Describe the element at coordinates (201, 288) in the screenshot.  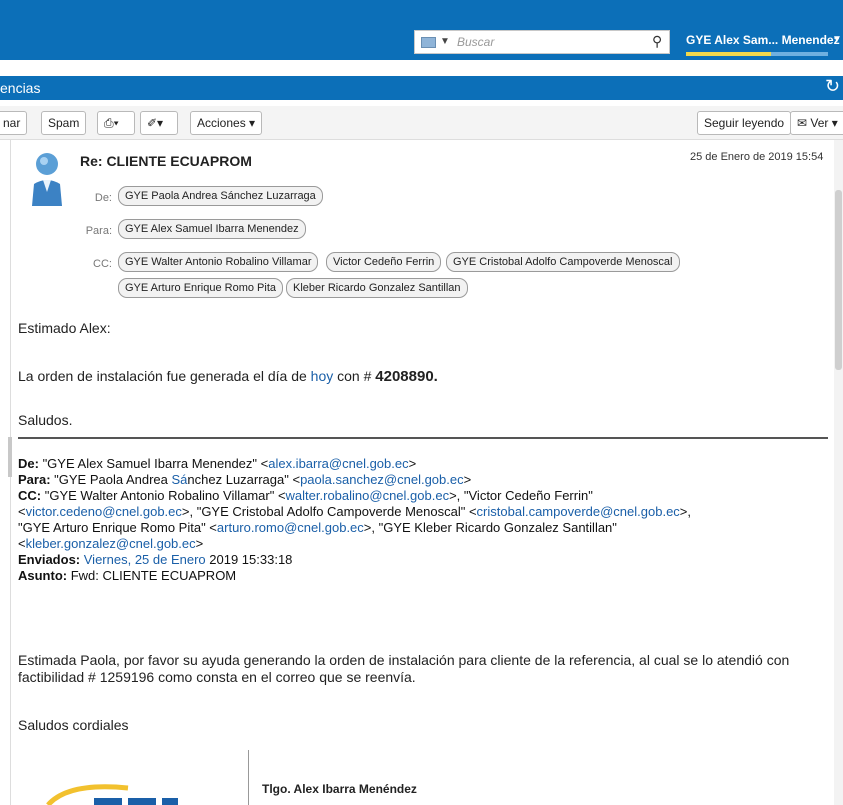
I see `cc-contact-pill: GYE Arturo Enrique Romo Pita` at that location.